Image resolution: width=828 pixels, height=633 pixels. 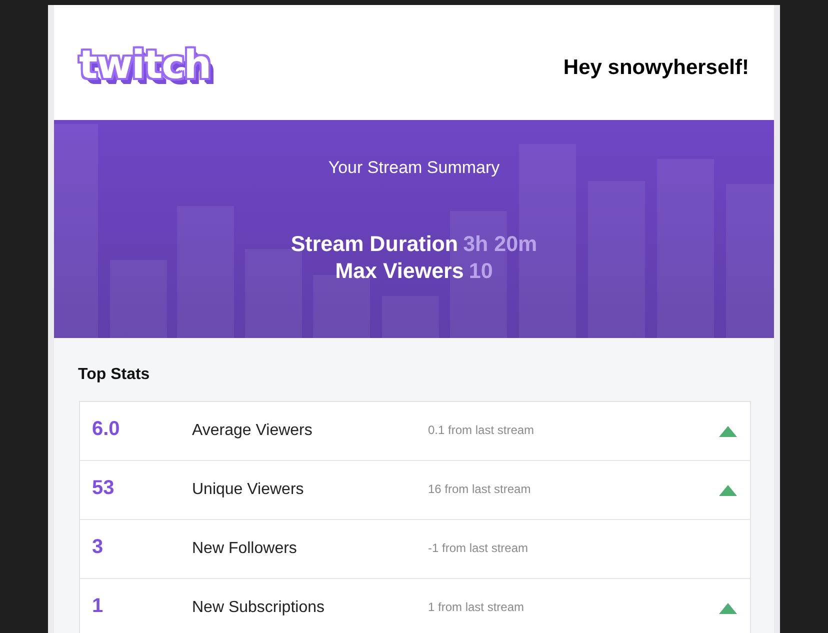 I want to click on stat-change: -1 from last stream, so click(x=479, y=548).